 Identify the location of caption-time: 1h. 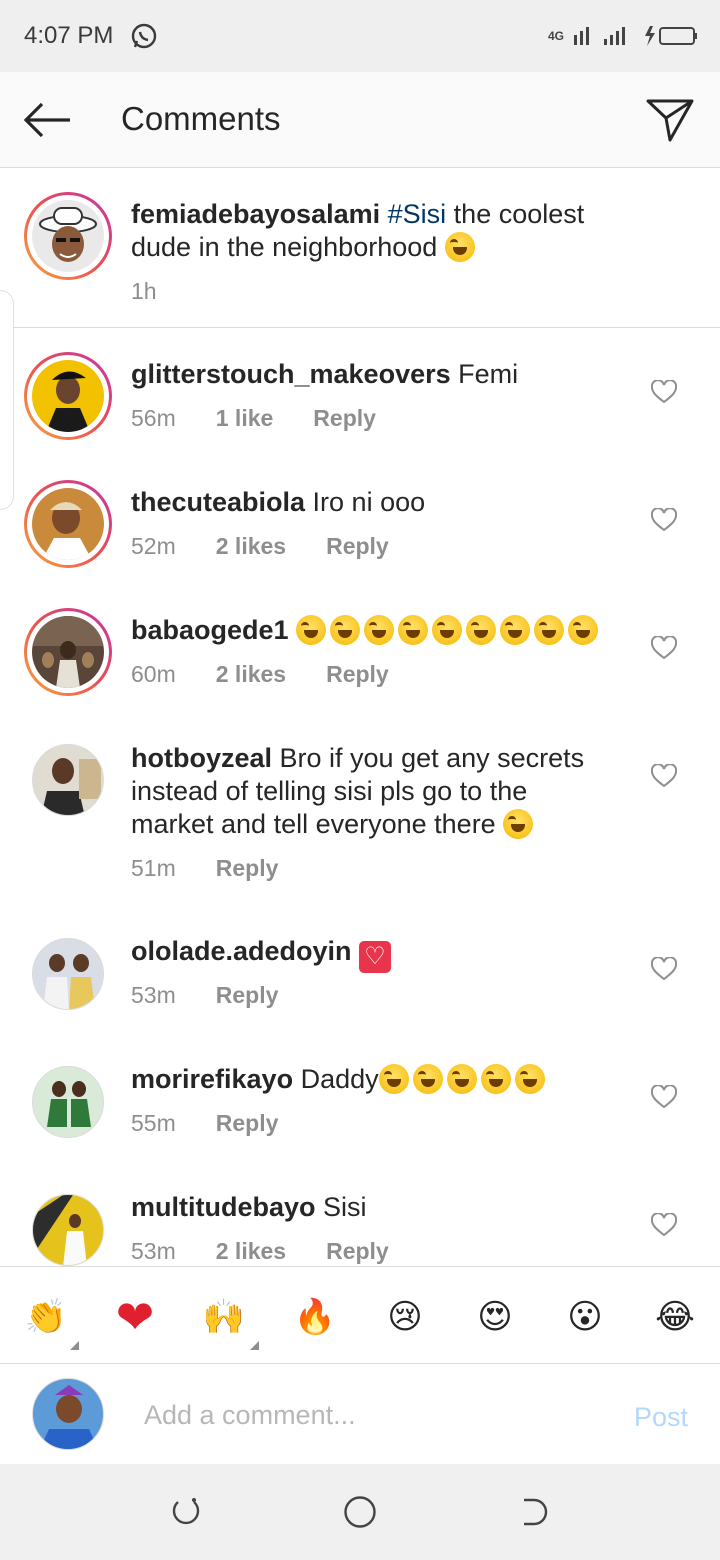
(144, 291).